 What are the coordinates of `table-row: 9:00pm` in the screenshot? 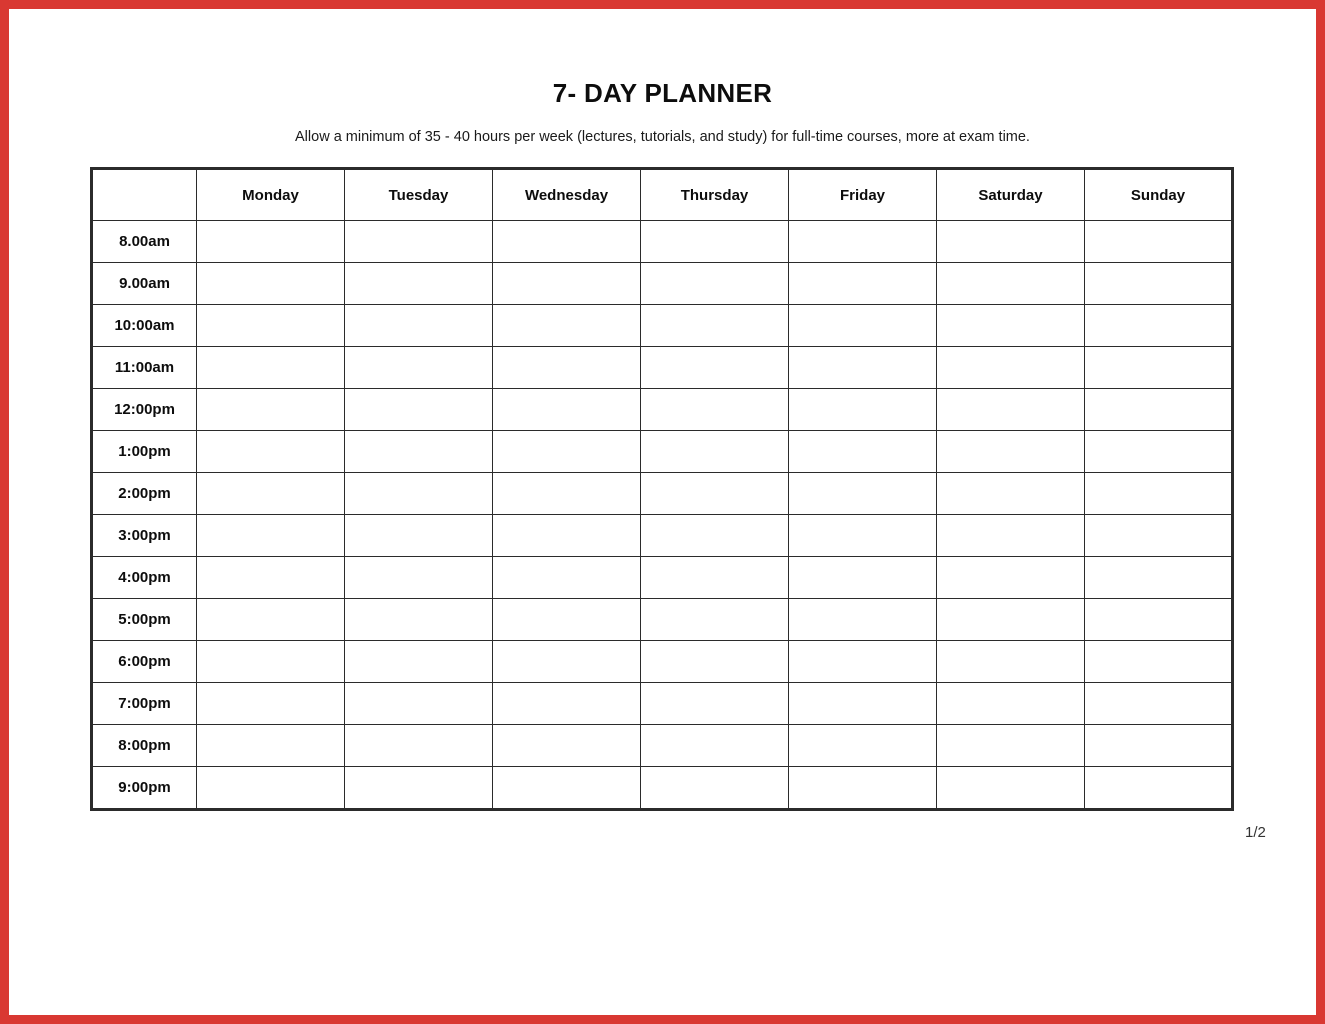 It's located at (662, 788).